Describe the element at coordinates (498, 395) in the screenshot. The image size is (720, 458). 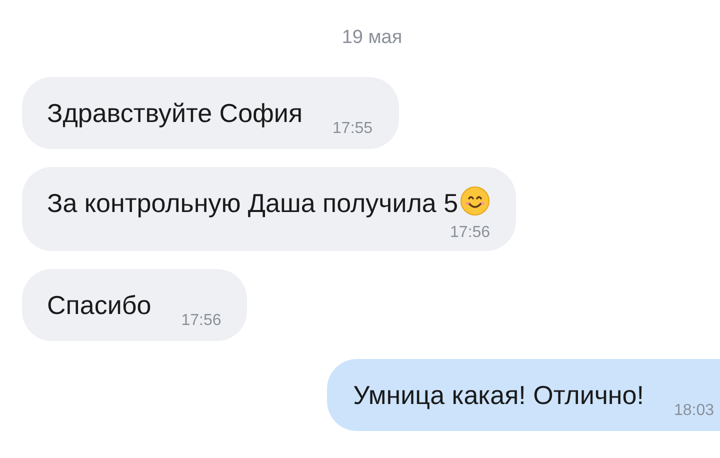
I see `message-text: Умница какая! Отлично!` at that location.